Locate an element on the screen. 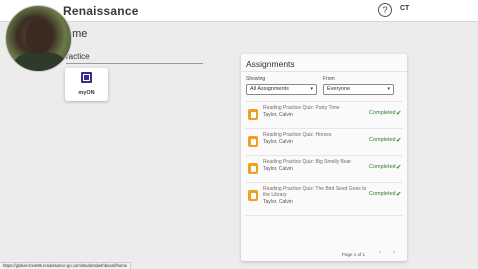 The height and width of the screenshot is (269, 478). myon-app-label: myON is located at coordinates (86, 93).